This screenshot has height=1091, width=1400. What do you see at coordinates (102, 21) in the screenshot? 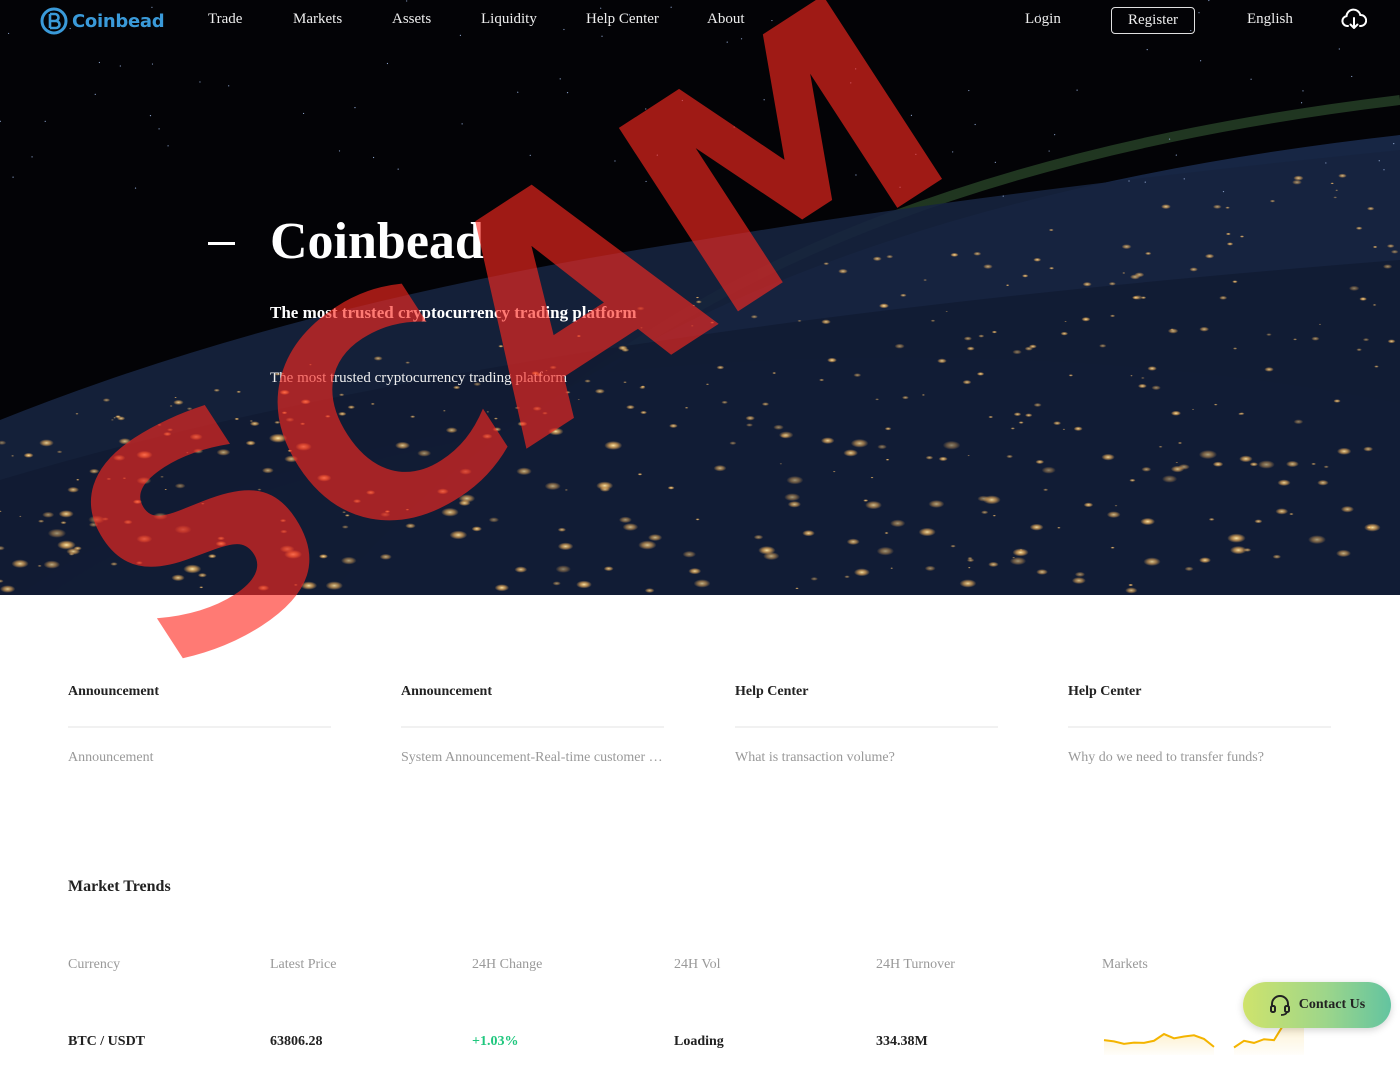
I see `brand-logo: Coinbead` at bounding box center [102, 21].